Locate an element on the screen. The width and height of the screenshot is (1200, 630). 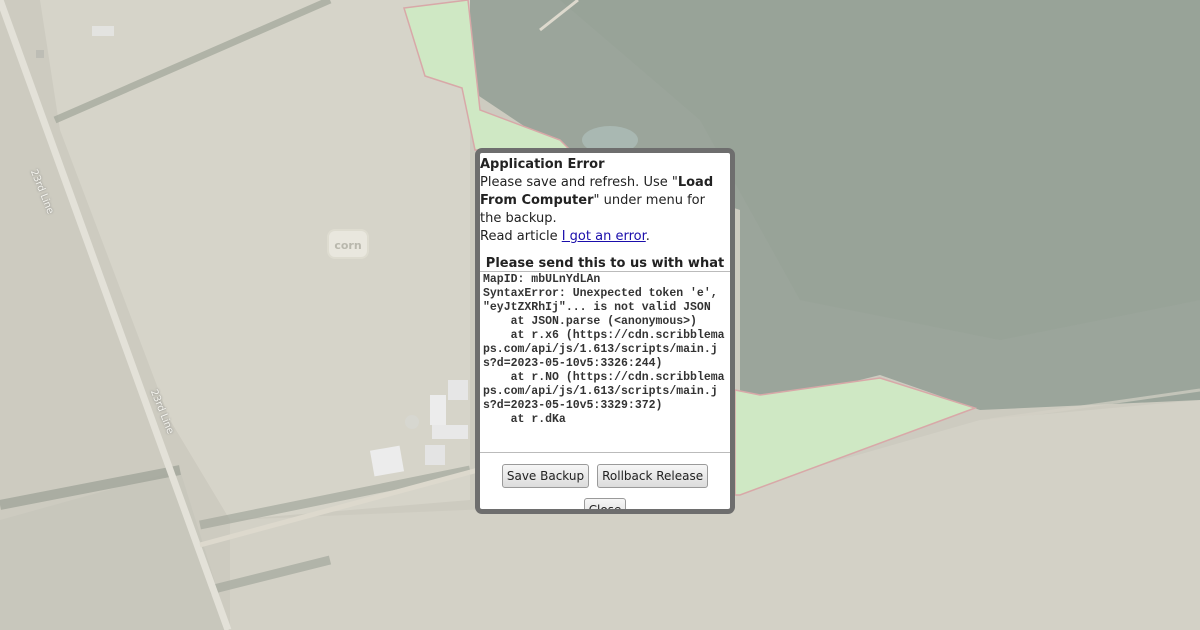
close-button: Close is located at coordinates (605, 503).